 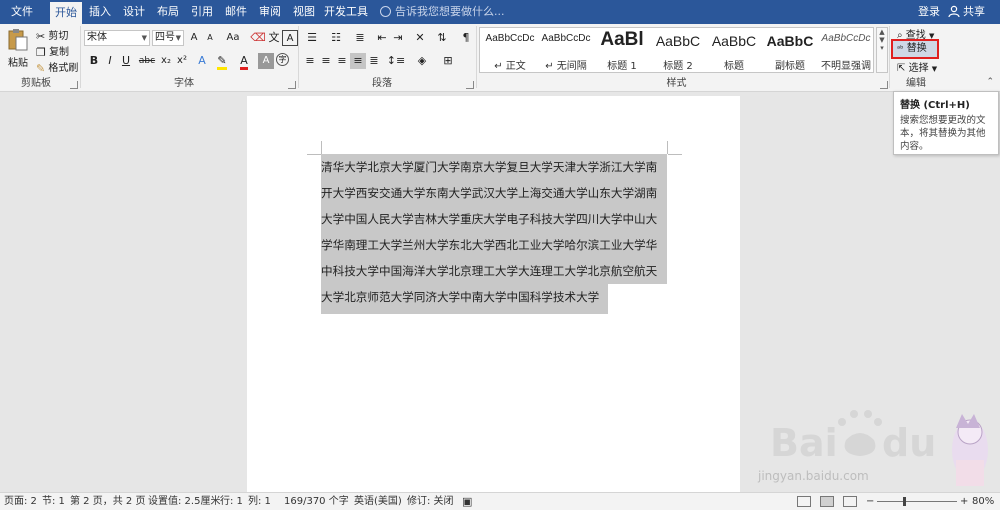 What do you see at coordinates (194, 38) in the screenshot?
I see `grow-font-button: A` at bounding box center [194, 38].